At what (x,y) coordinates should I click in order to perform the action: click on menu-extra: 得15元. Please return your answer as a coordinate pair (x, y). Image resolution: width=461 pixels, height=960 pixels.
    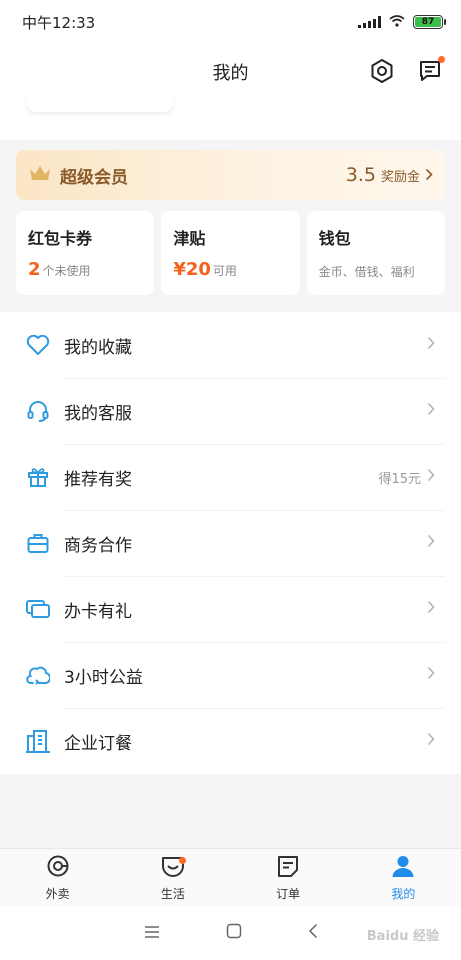
    Looking at the image, I should click on (399, 479).